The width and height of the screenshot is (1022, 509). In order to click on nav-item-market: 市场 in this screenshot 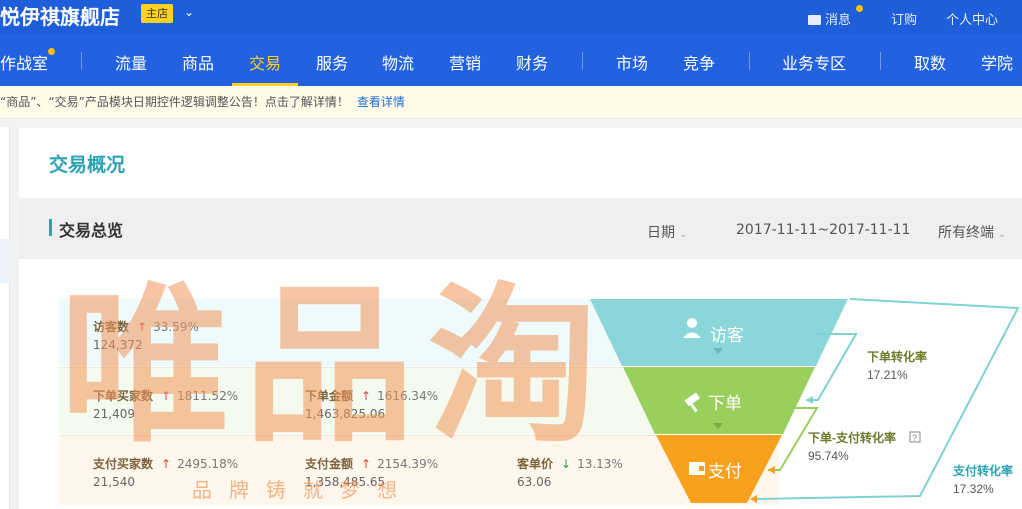, I will do `click(632, 62)`.